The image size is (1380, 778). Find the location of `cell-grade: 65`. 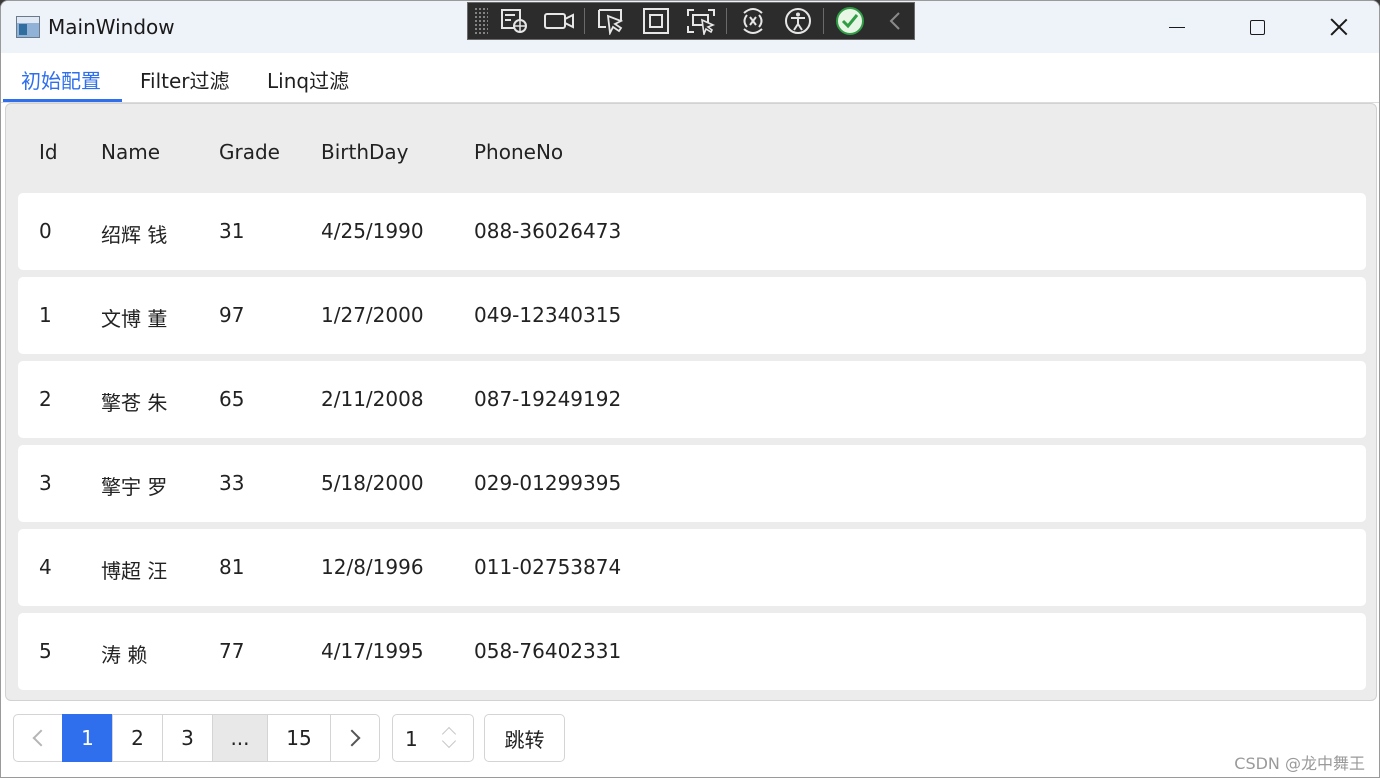

cell-grade: 65 is located at coordinates (232, 399).